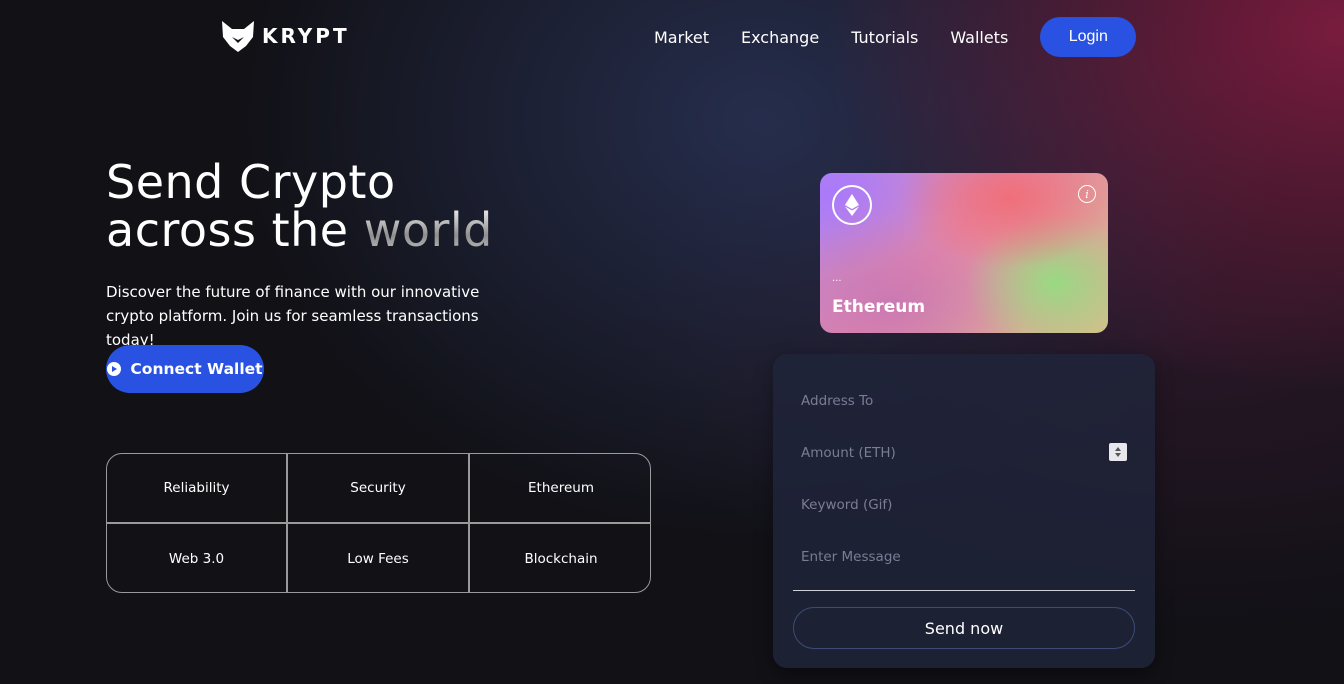 This screenshot has height=684, width=1344. What do you see at coordinates (780, 37) in the screenshot?
I see `nav-item-exchange: Exchange` at bounding box center [780, 37].